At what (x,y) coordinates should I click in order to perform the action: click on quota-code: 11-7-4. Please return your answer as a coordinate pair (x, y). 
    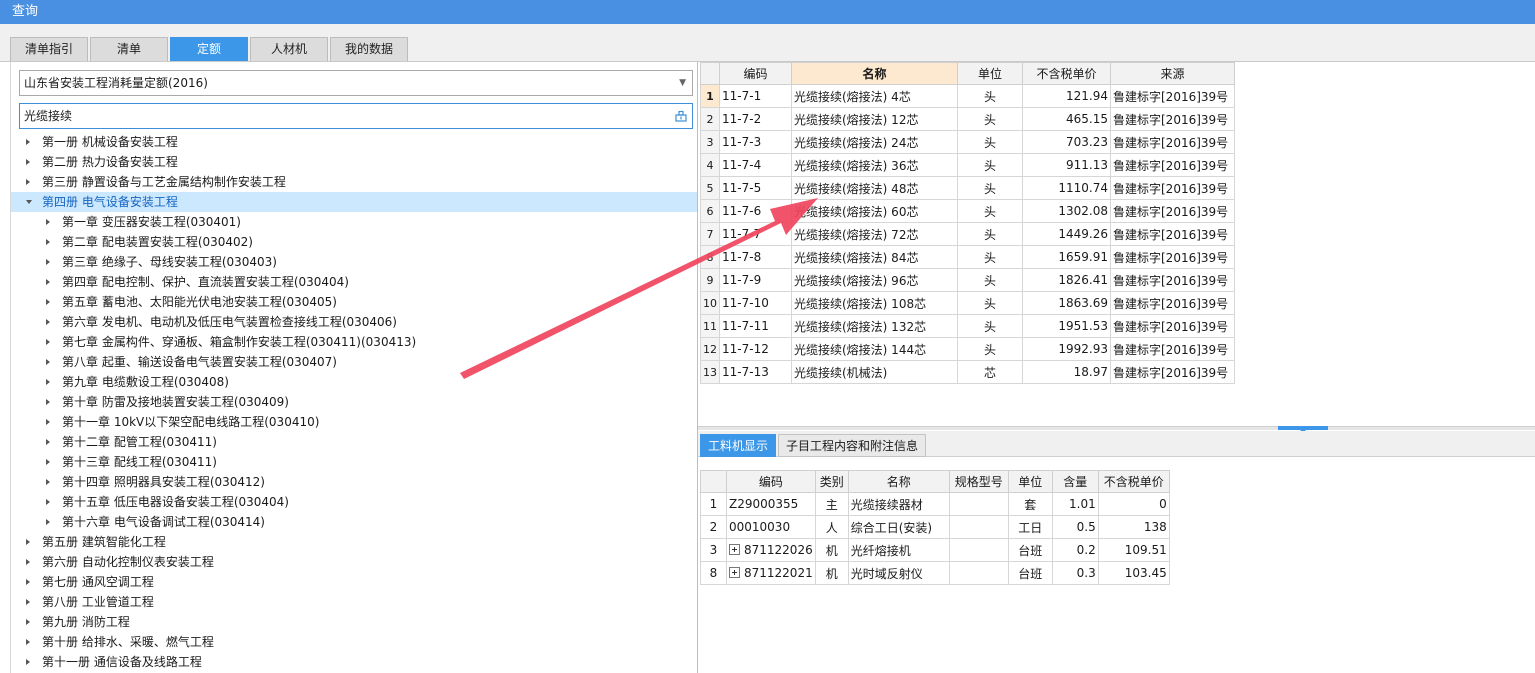
    Looking at the image, I should click on (755, 165).